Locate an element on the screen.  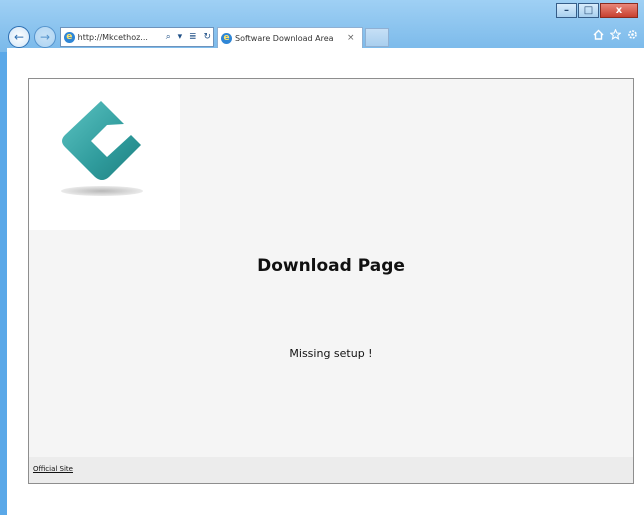
status-message: Missing setup ! is located at coordinates (331, 353).